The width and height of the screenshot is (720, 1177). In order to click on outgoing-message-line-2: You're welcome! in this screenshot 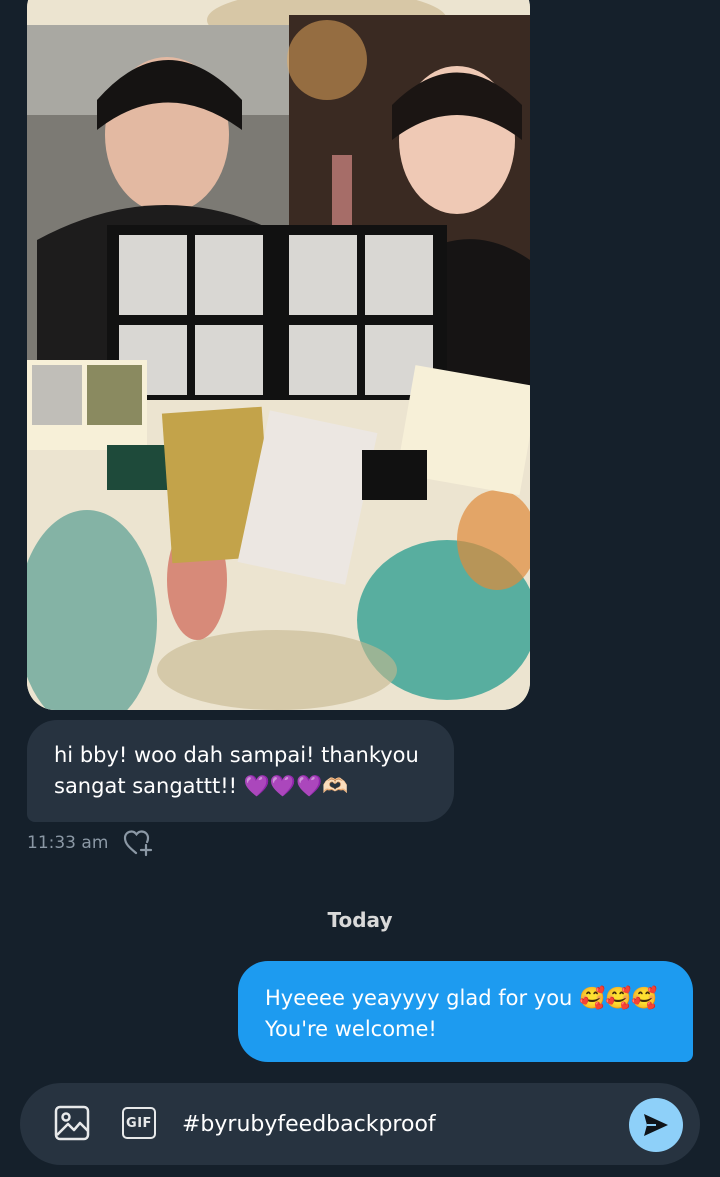, I will do `click(351, 1029)`.